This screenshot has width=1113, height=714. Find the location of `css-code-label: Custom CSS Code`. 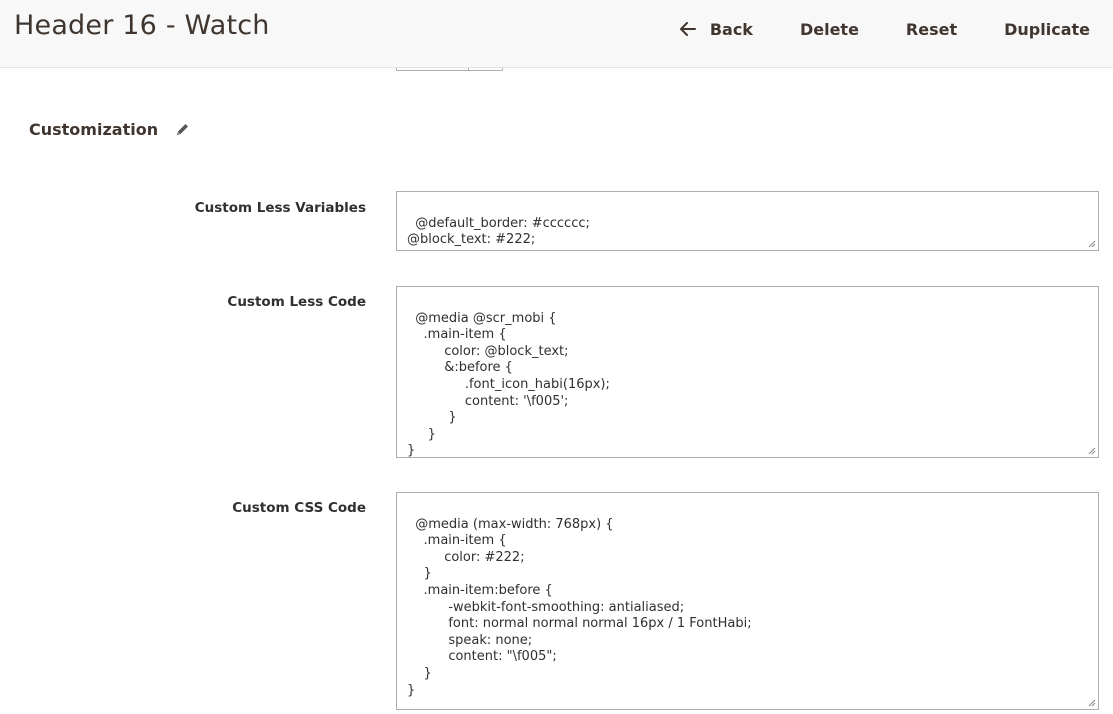

css-code-label: Custom CSS Code is located at coordinates (299, 508).